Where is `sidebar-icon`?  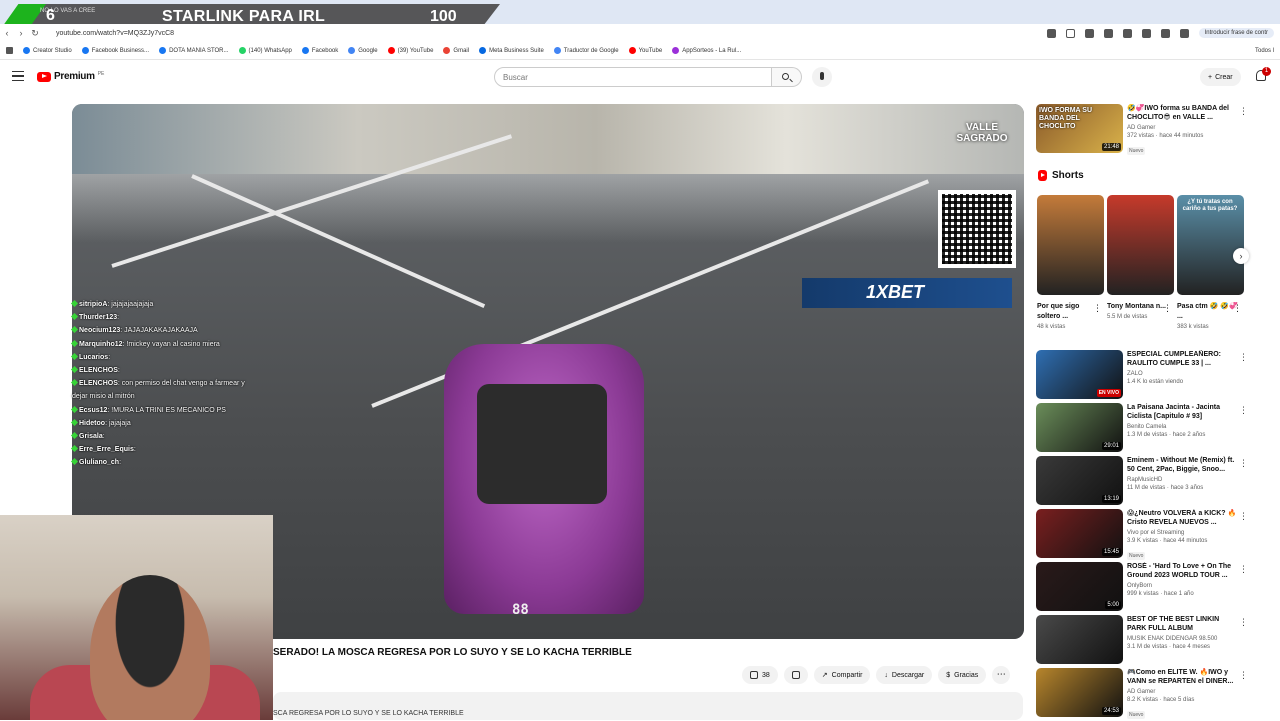 sidebar-icon is located at coordinates (1184, 33).